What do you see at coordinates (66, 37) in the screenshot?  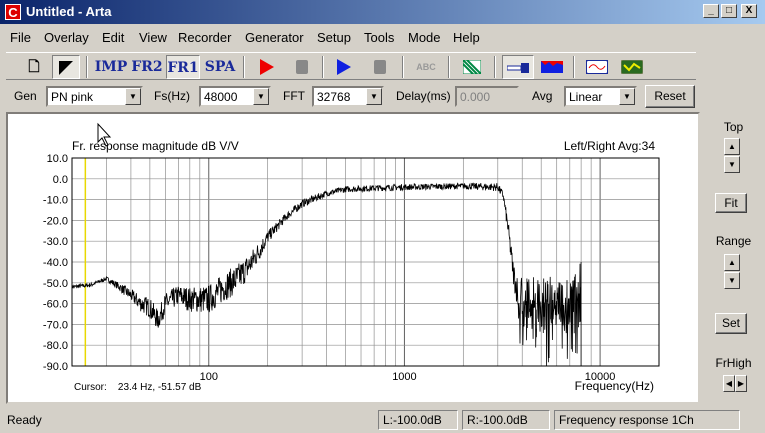 I see `menu-overlay: Overlay` at bounding box center [66, 37].